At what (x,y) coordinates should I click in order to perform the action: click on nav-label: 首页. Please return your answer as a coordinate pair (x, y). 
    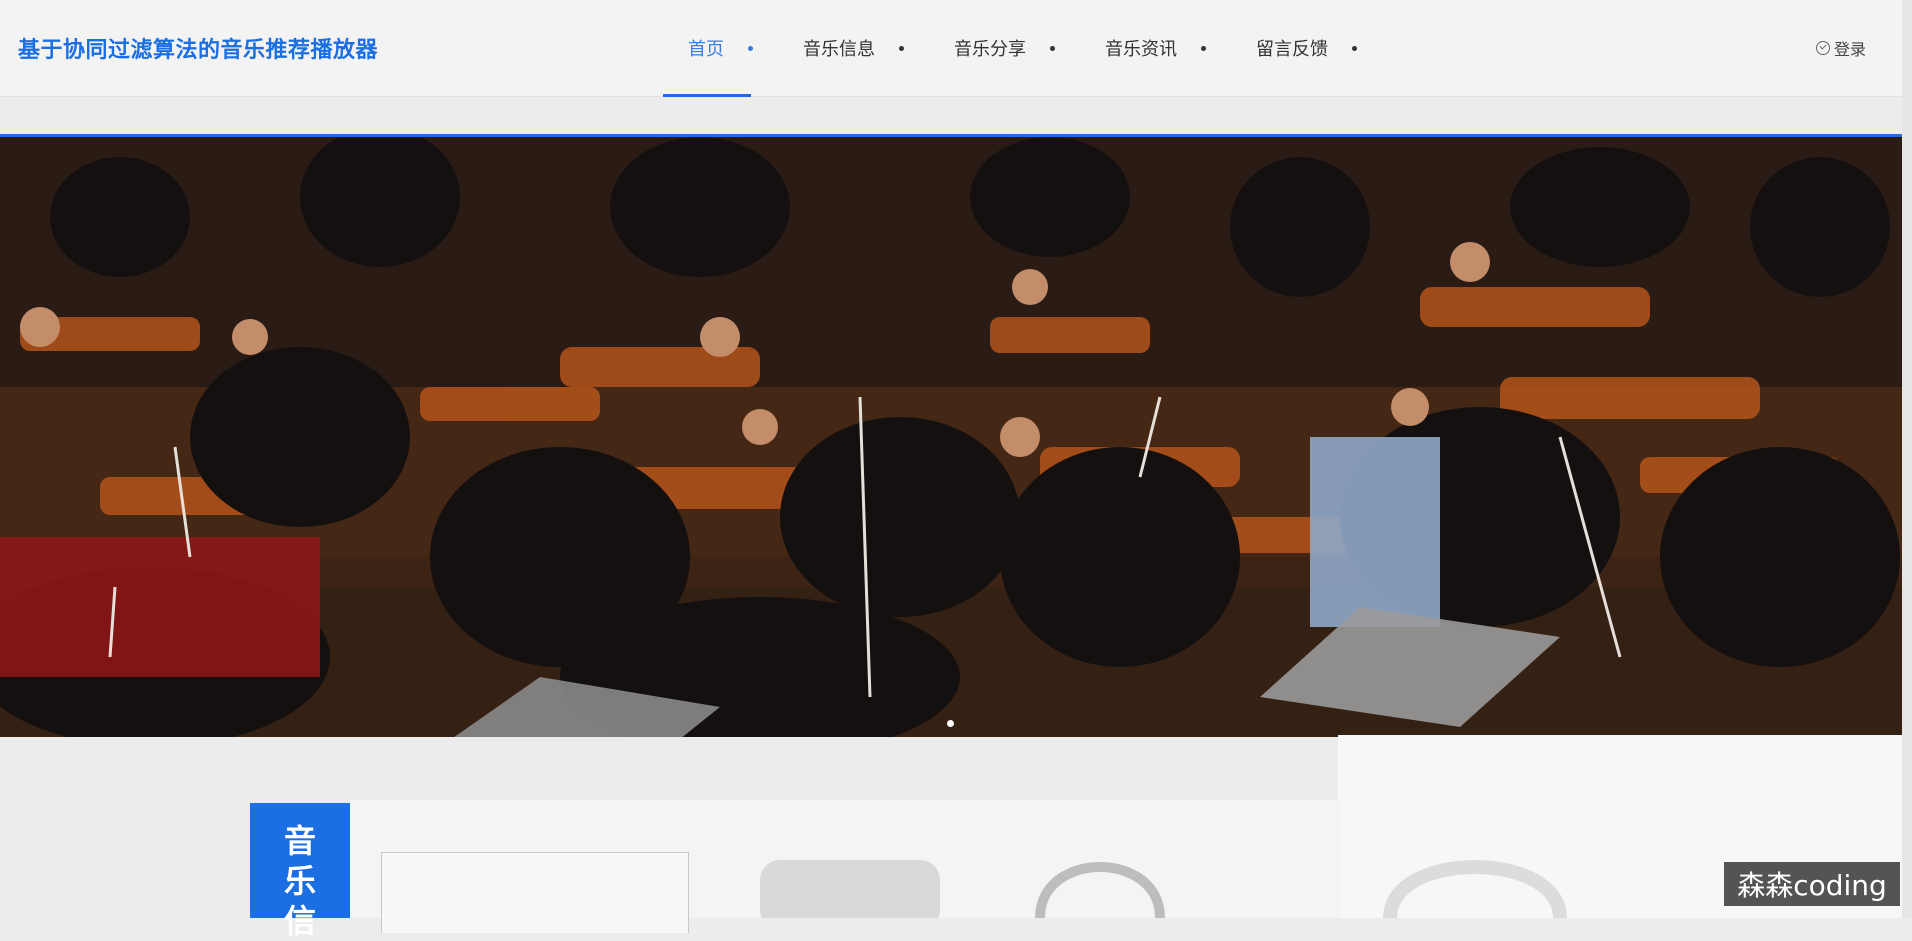
    Looking at the image, I should click on (706, 49).